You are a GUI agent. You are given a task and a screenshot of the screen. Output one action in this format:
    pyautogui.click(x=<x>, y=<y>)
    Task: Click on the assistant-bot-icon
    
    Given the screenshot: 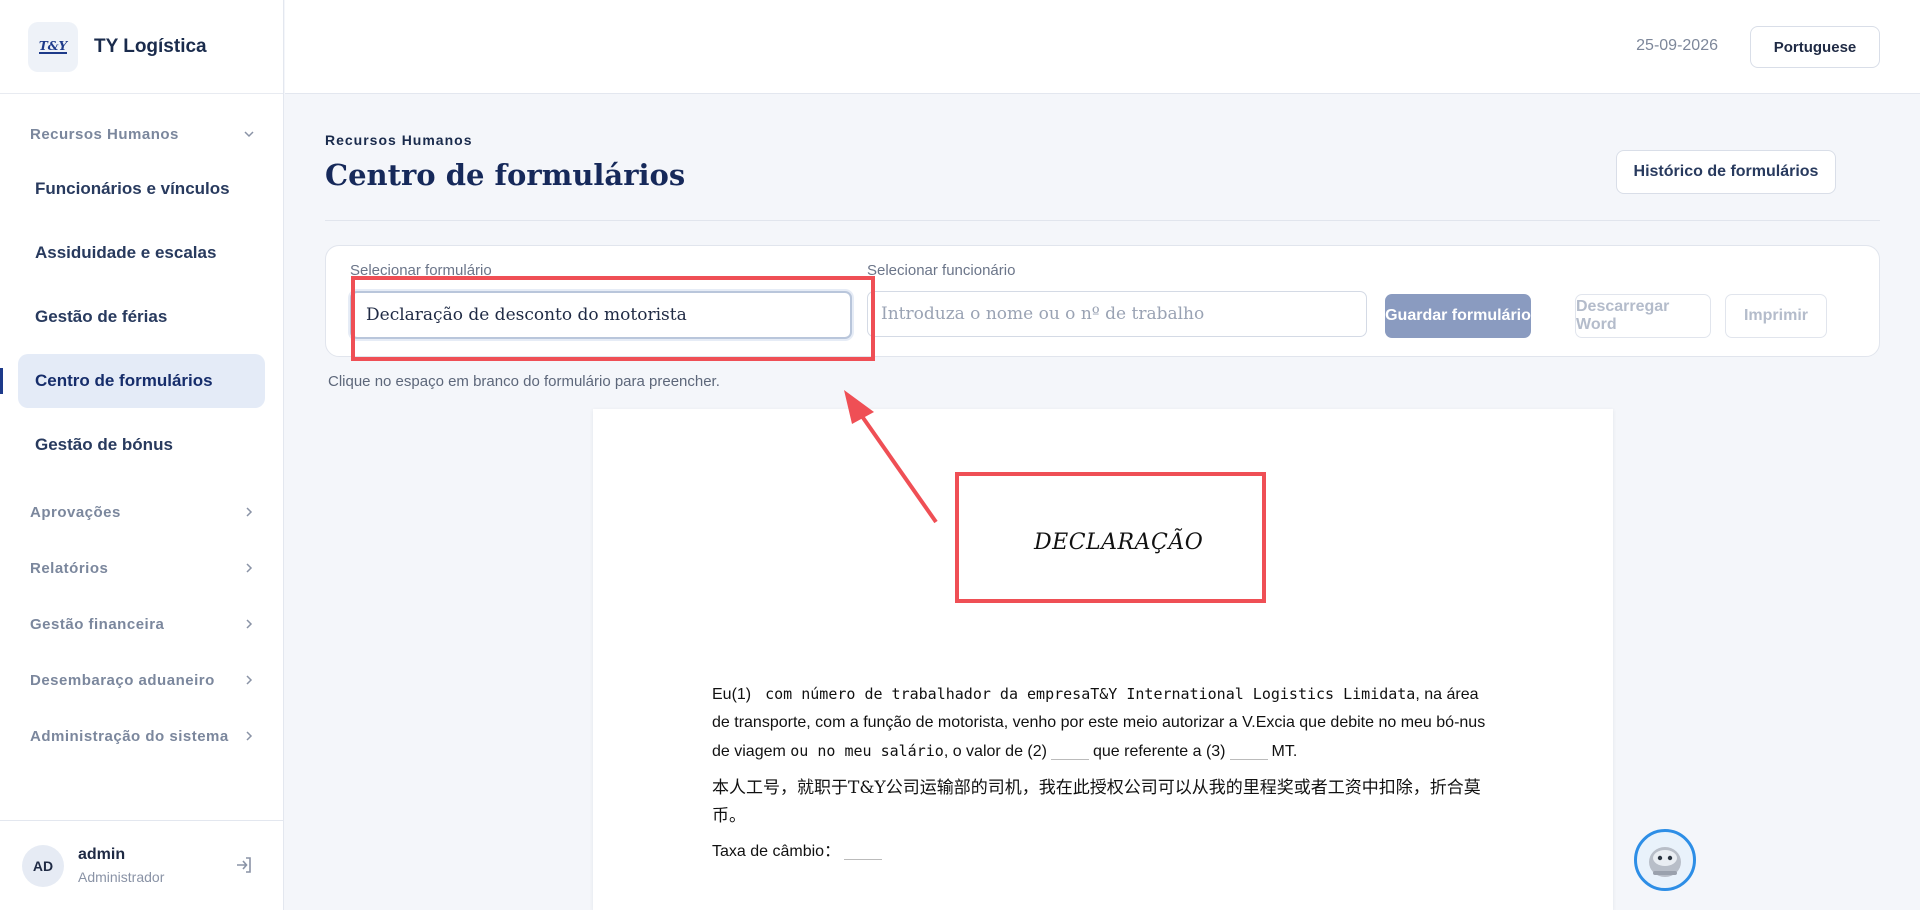 What is the action you would take?
    pyautogui.click(x=1665, y=860)
    